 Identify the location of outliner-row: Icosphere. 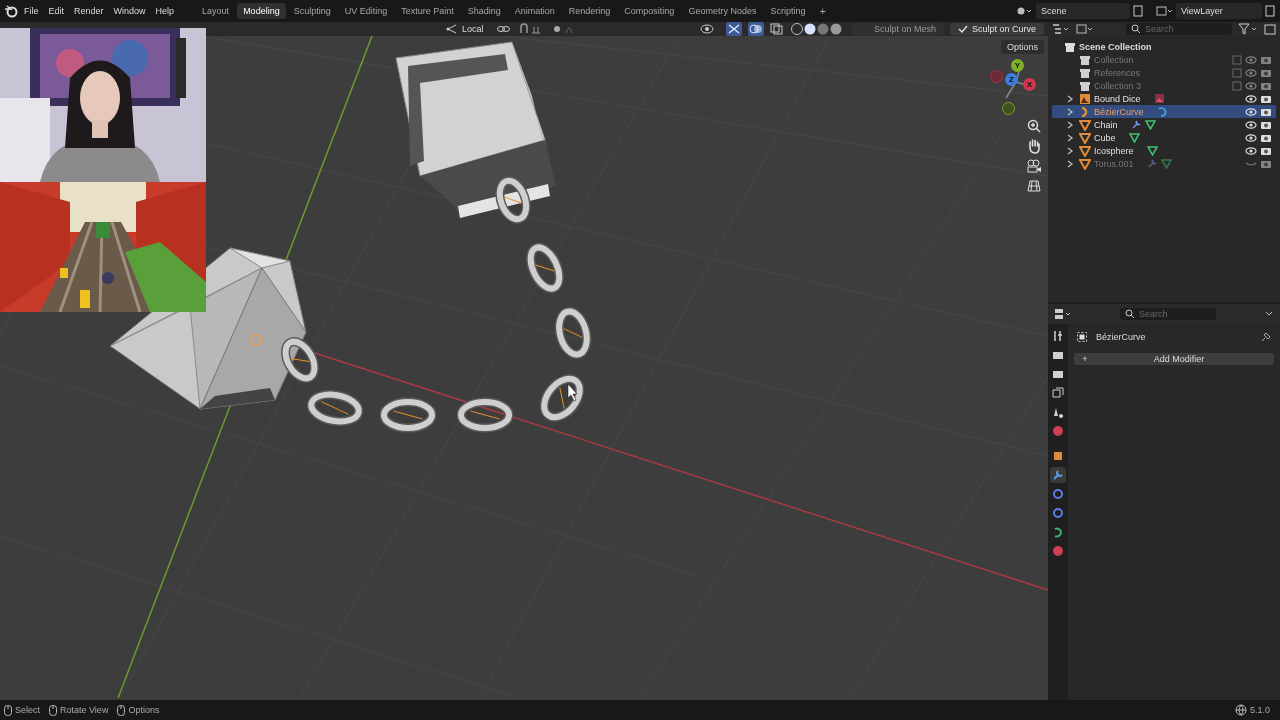
(1164, 150).